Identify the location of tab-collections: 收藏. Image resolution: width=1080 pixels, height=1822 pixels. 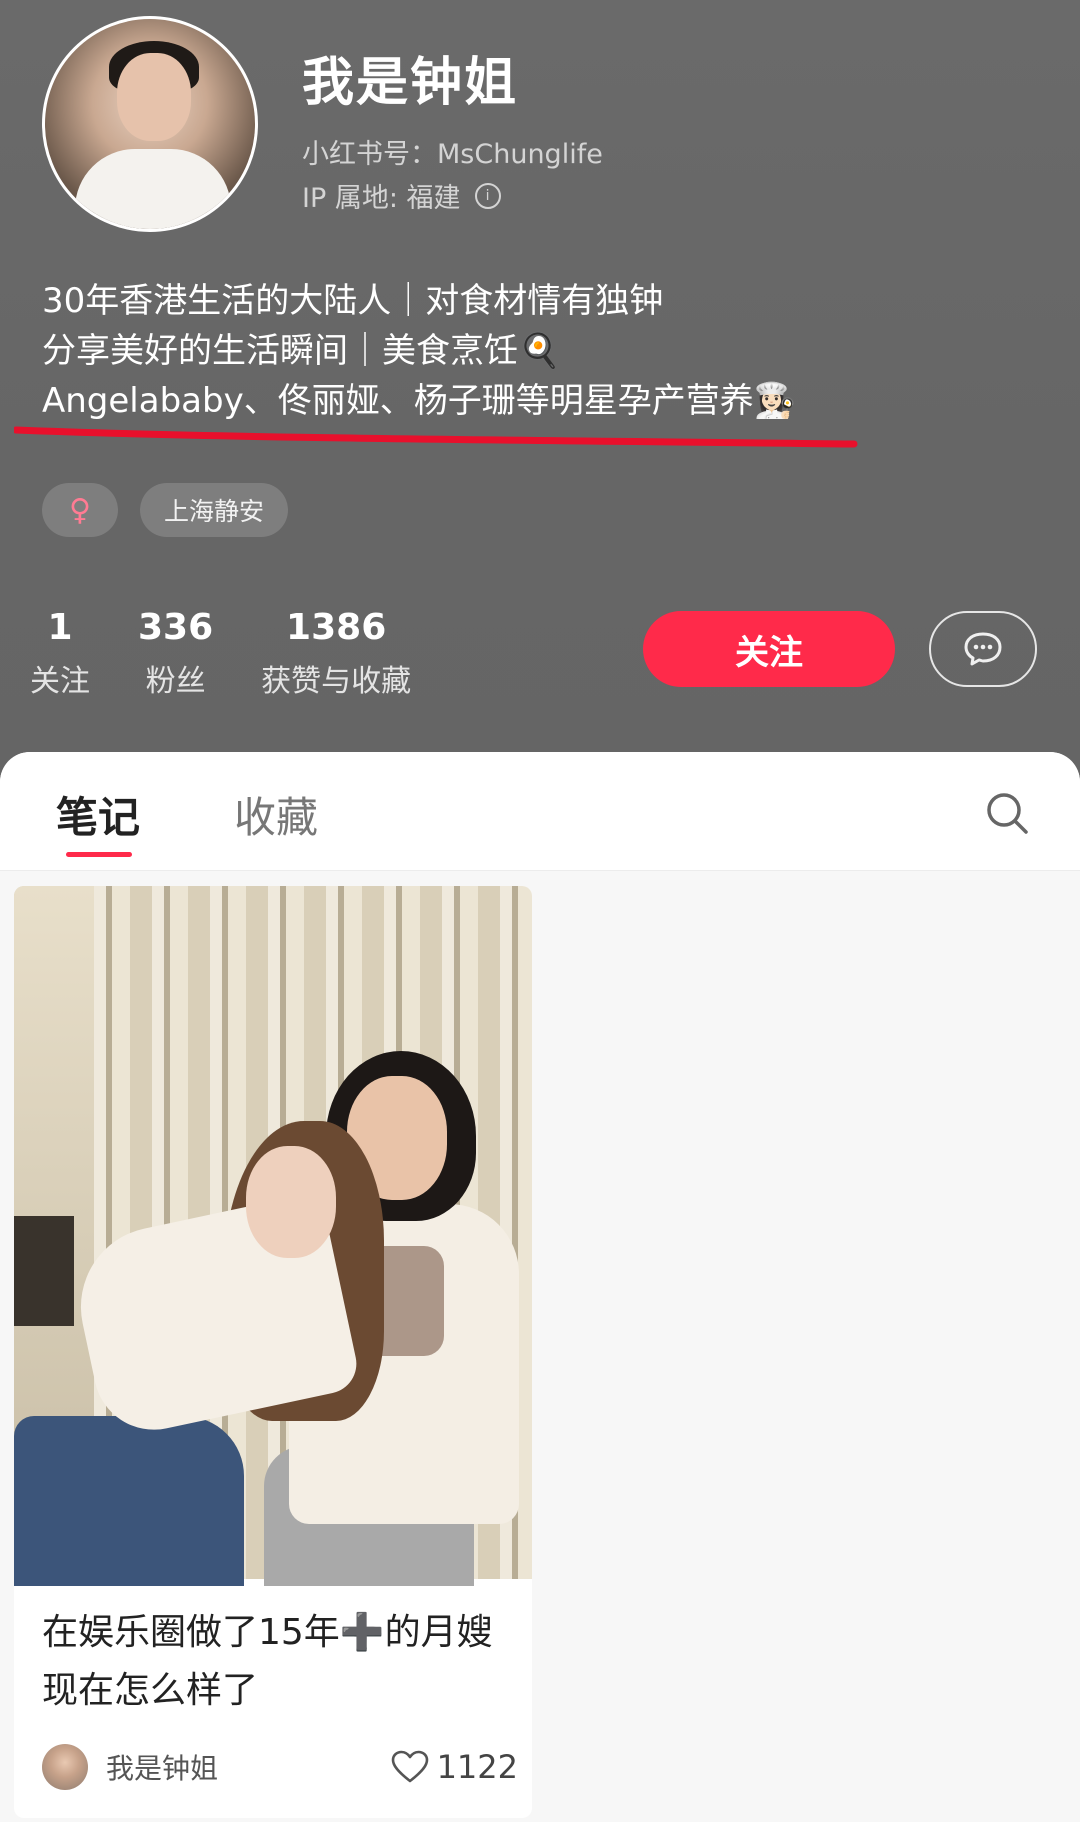
(276, 814).